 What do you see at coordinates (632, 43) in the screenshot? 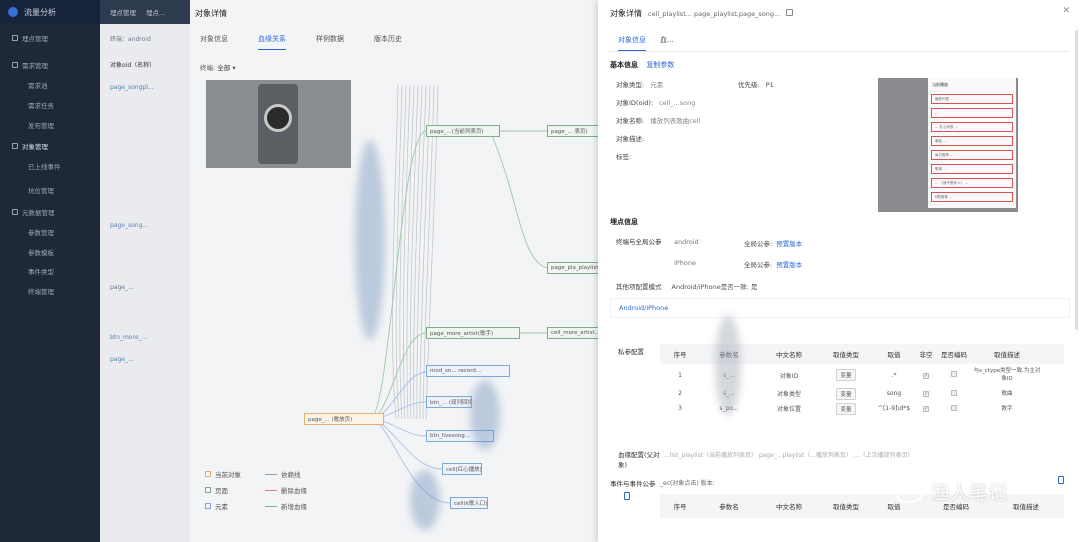
I see `tab-object-info: 对象信息` at bounding box center [632, 43].